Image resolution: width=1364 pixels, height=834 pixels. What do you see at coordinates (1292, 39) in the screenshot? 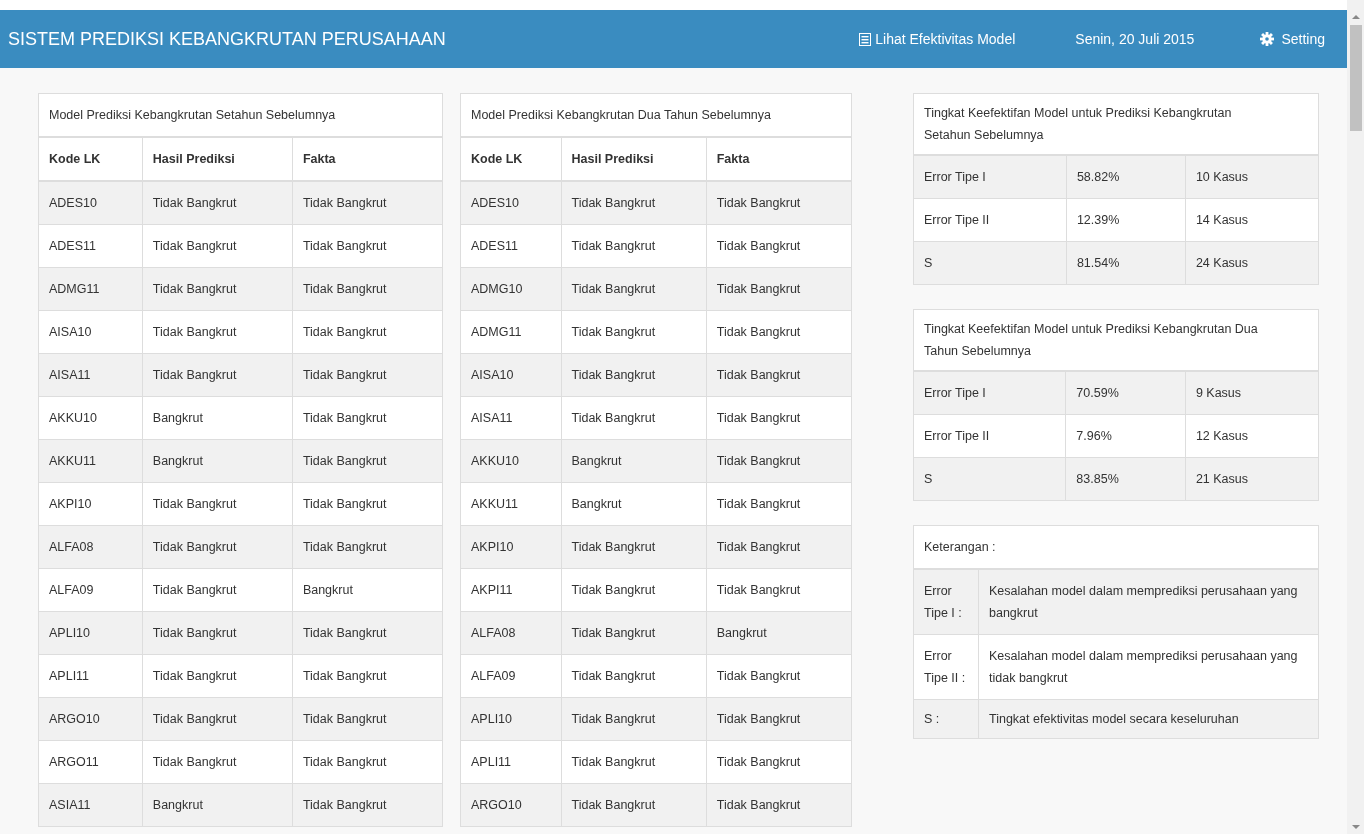
I see `settings-link: Setting` at bounding box center [1292, 39].